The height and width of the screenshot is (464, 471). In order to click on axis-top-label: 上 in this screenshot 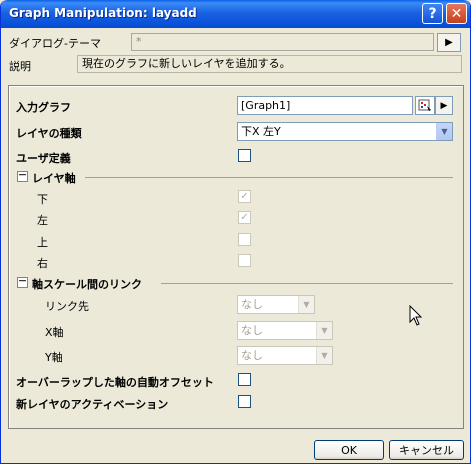, I will do `click(42, 242)`.